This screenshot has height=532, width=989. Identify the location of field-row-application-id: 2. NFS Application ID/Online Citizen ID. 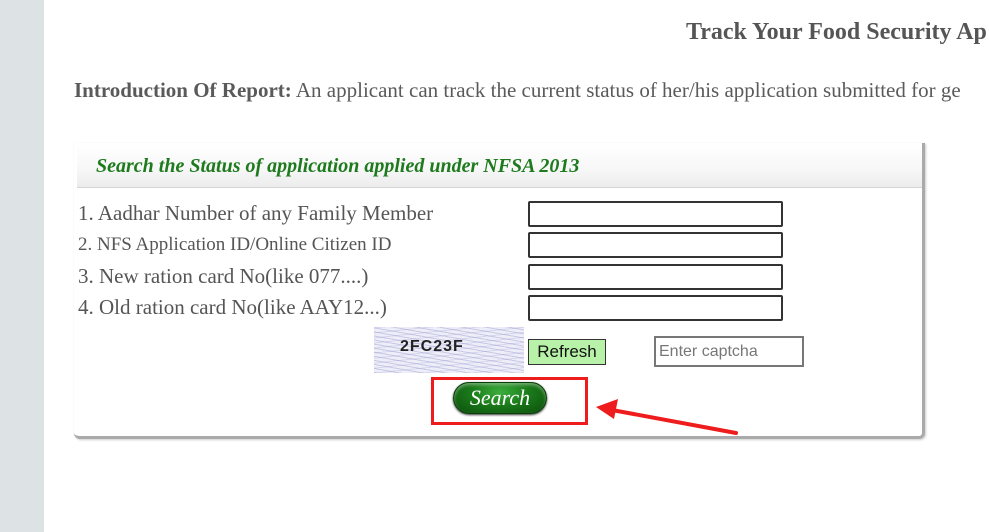
(433, 245).